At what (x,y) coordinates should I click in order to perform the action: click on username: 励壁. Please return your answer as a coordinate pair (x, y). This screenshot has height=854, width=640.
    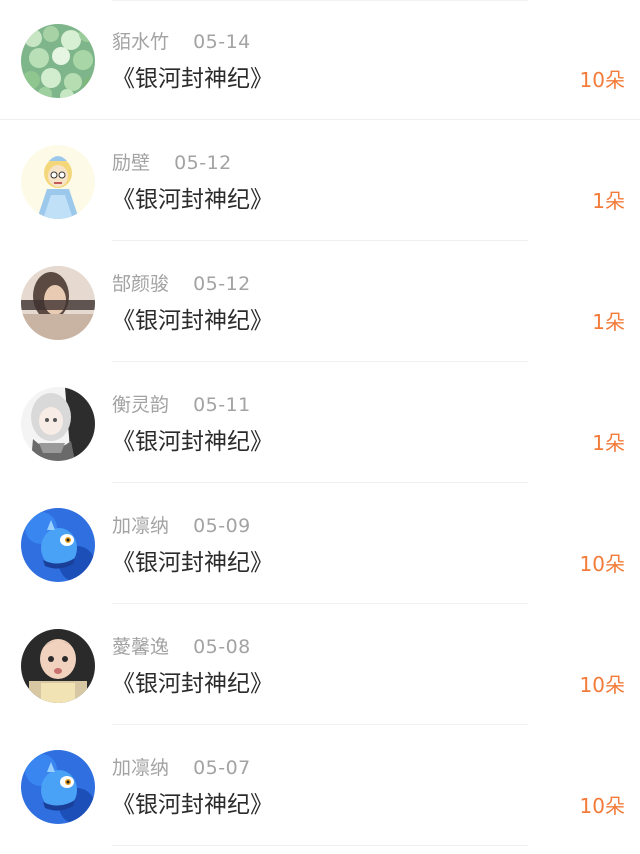
    Looking at the image, I should click on (131, 163).